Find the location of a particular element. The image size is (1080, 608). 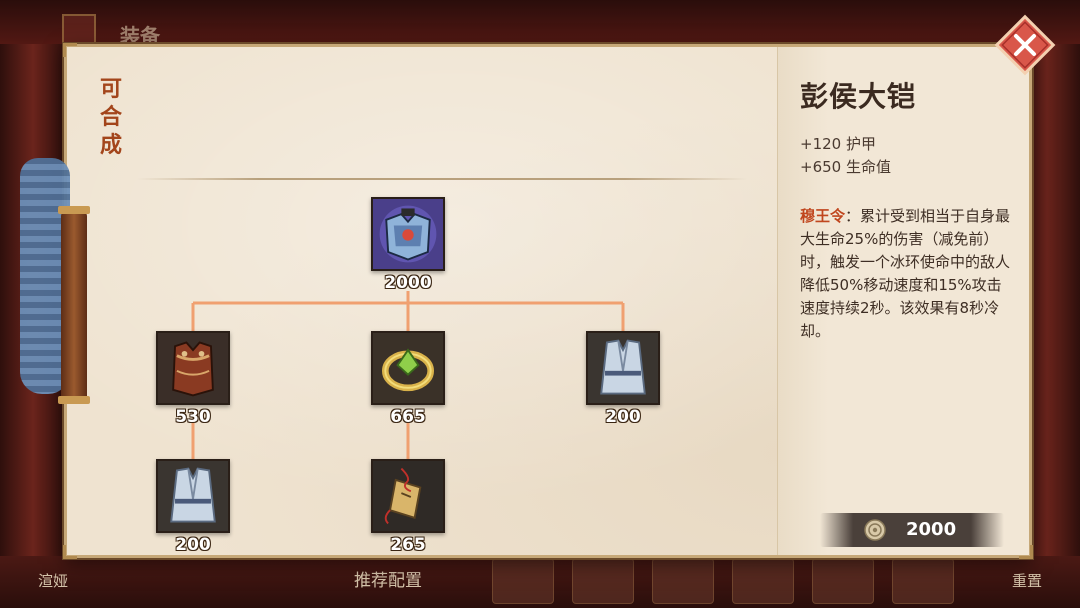

blue-armor-icon is located at coordinates (408, 234).